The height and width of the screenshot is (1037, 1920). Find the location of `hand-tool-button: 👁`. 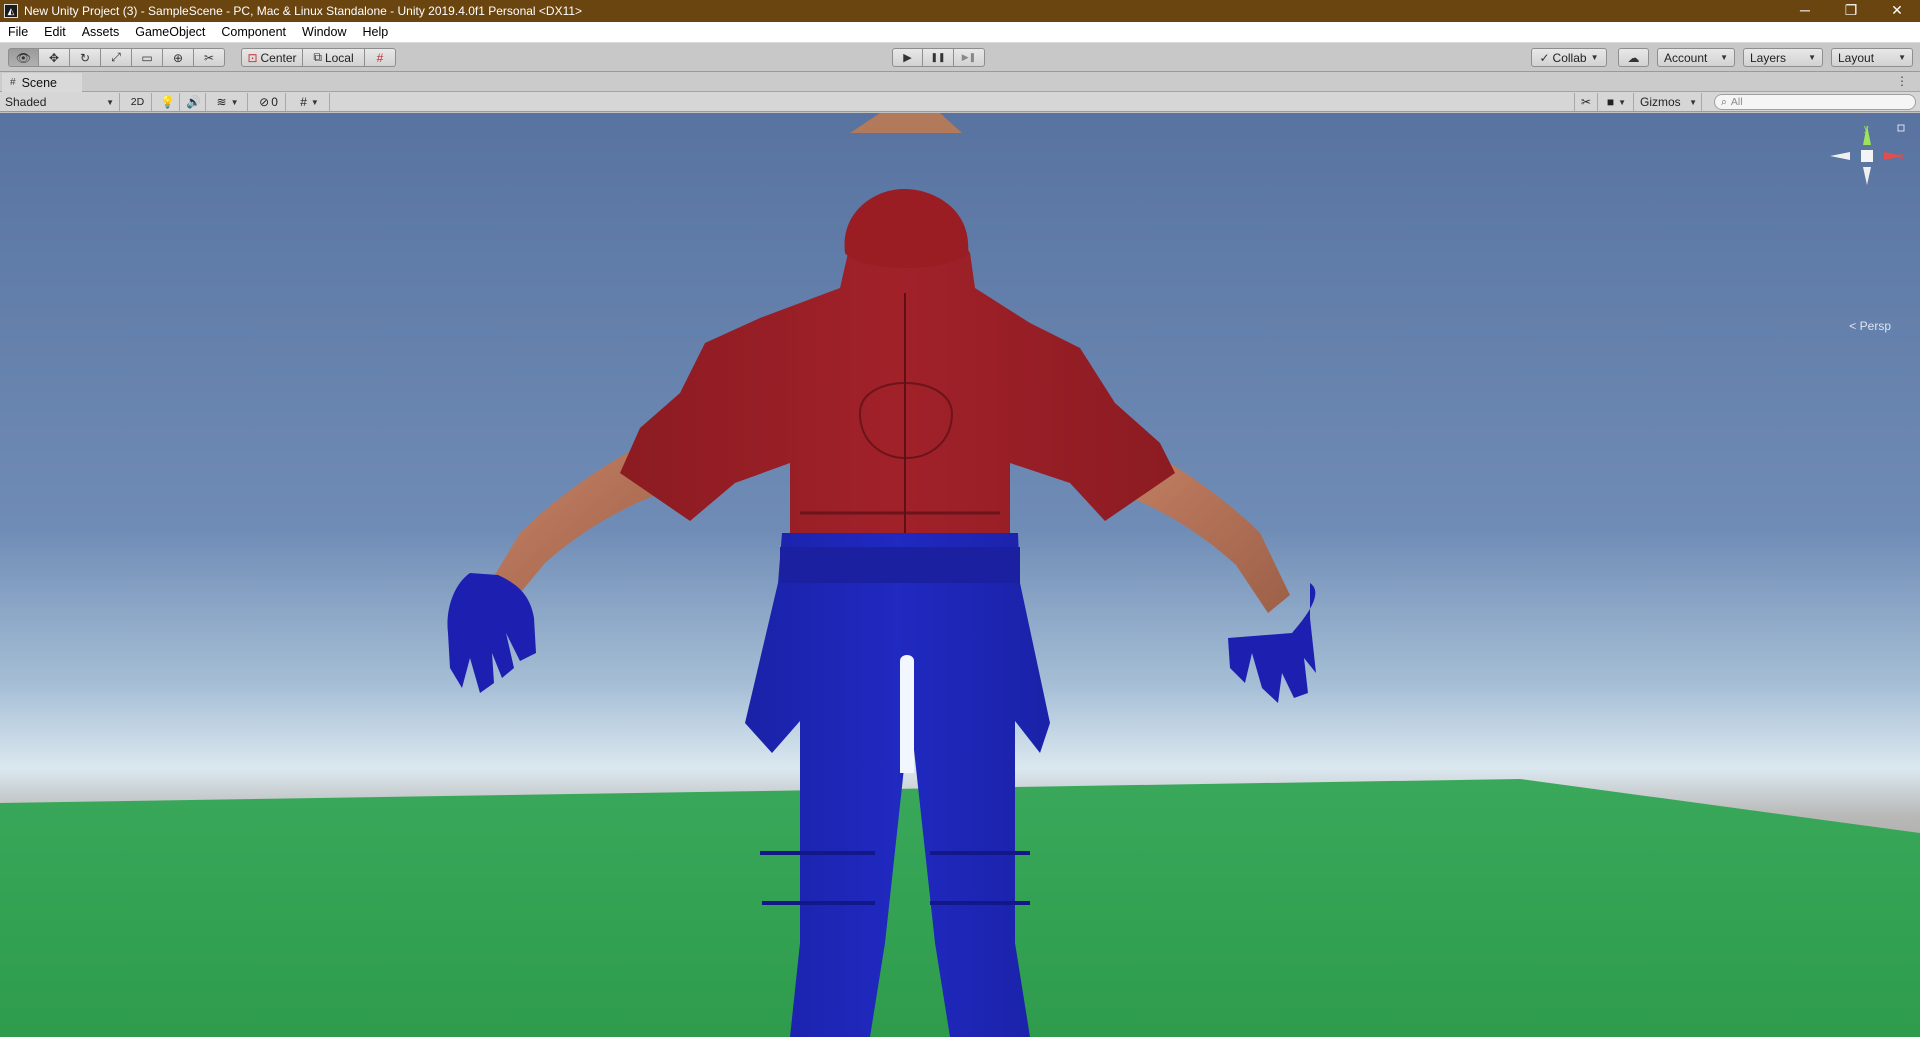

hand-tool-button: 👁 is located at coordinates (23, 57).